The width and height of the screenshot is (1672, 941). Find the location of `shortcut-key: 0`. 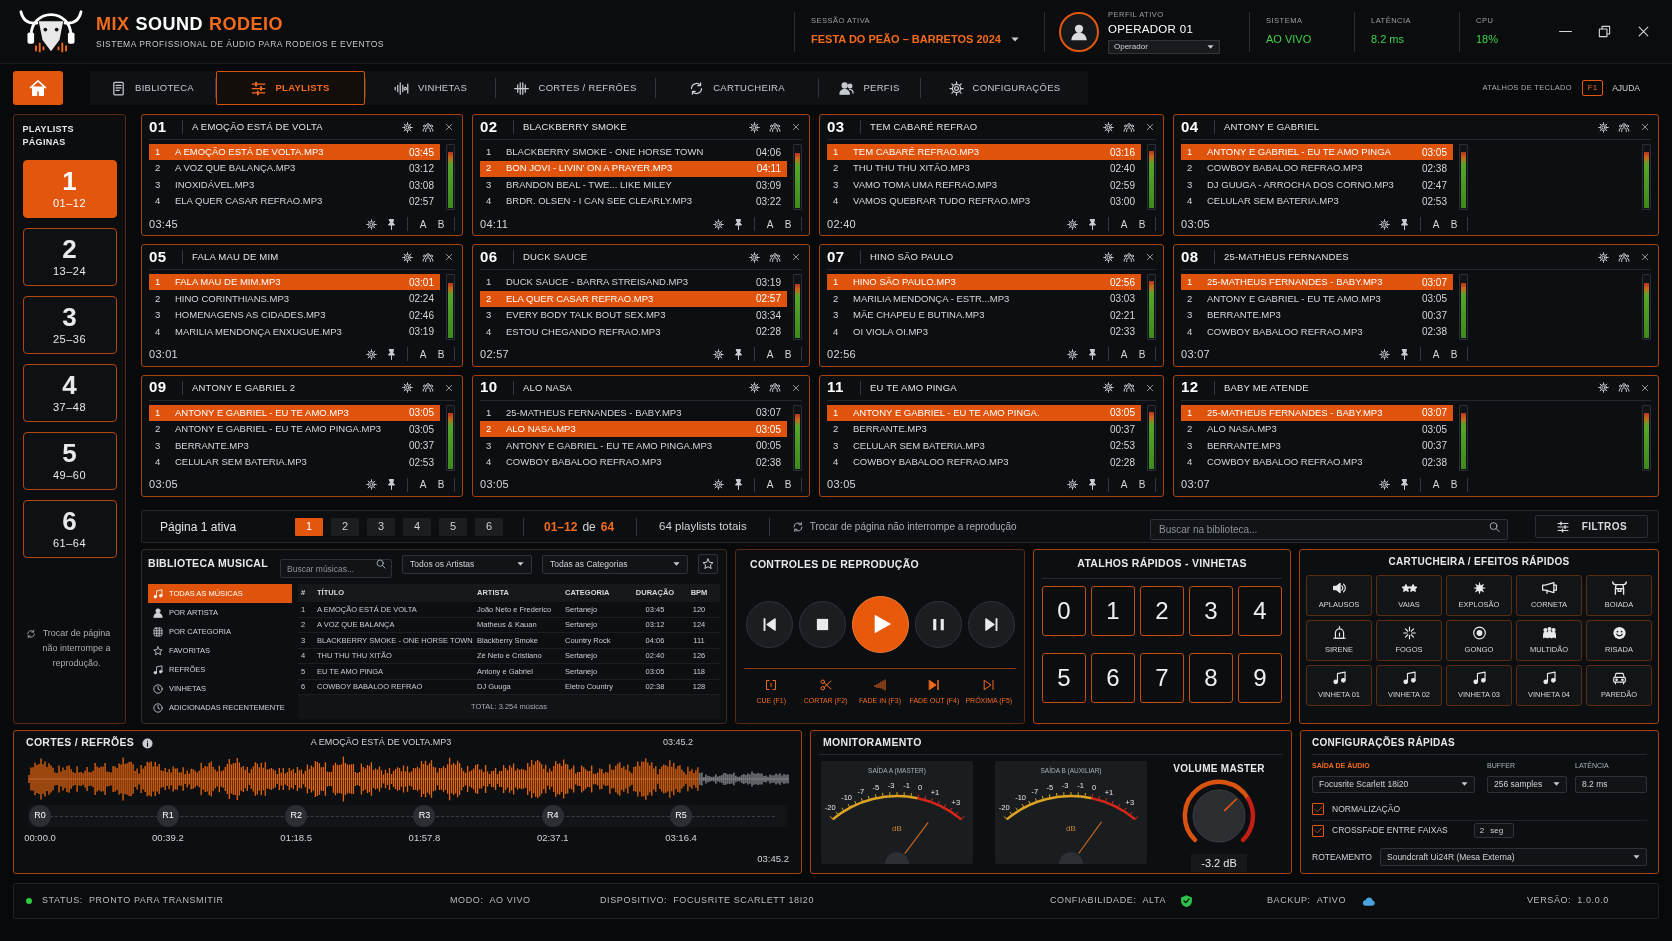

shortcut-key: 0 is located at coordinates (1064, 611).